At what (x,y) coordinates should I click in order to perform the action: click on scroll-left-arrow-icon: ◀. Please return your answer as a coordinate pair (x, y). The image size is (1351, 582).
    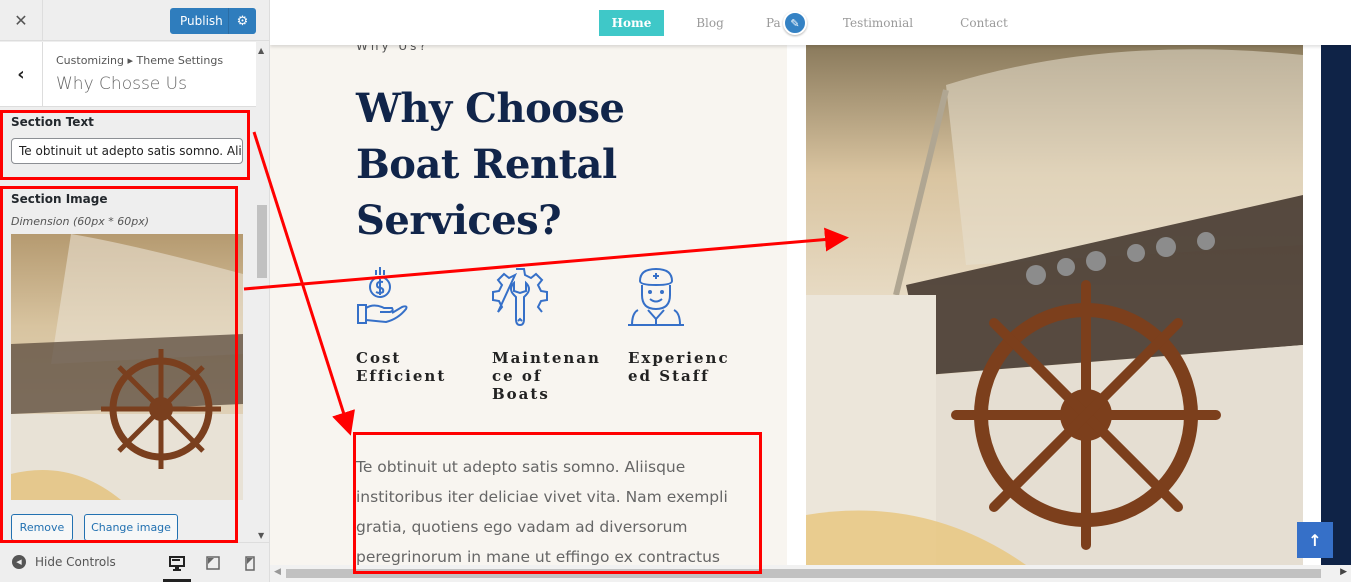
    Looking at the image, I should click on (277, 572).